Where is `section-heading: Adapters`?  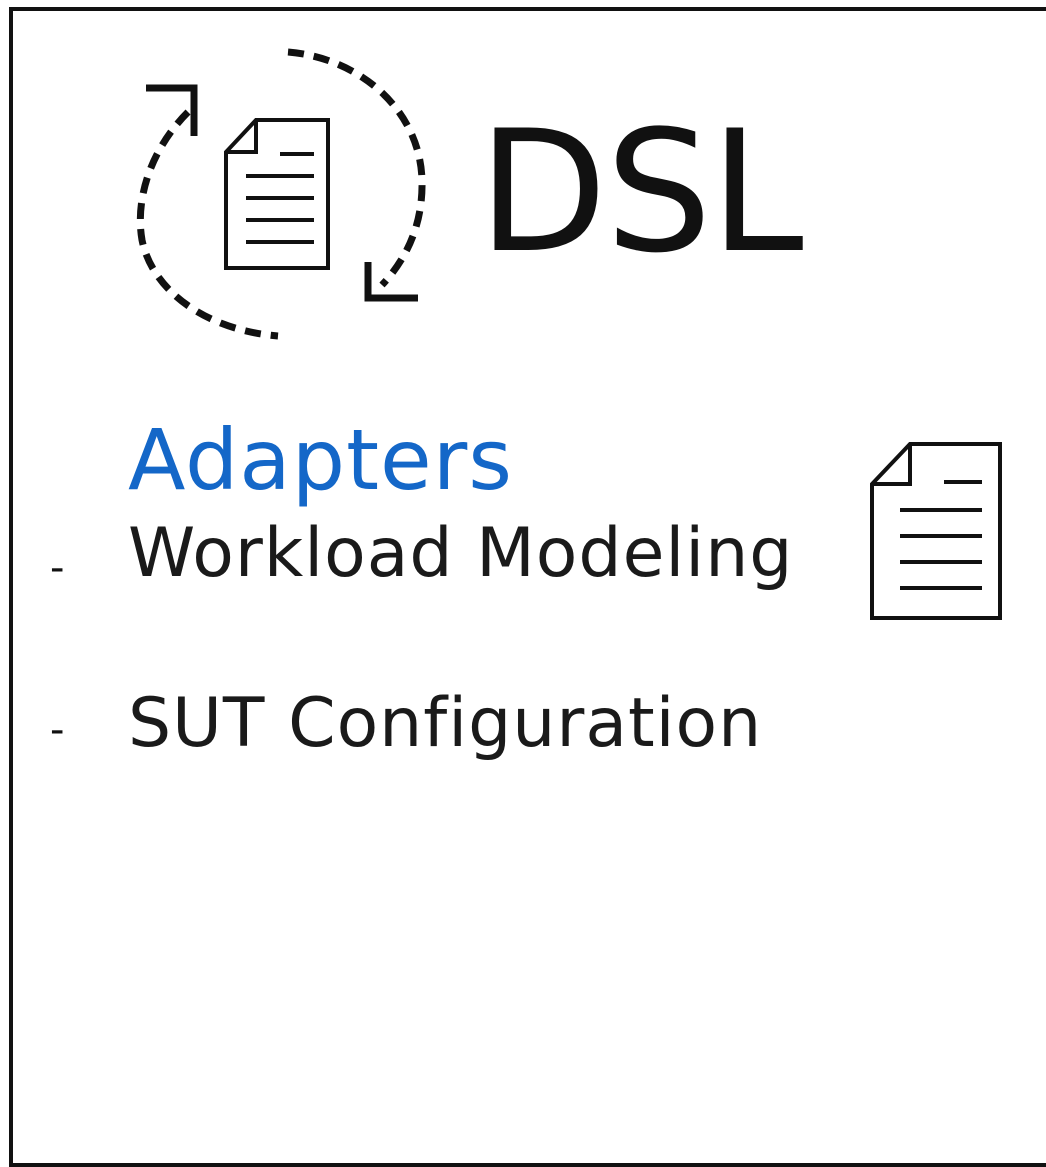
section-heading: Adapters is located at coordinates (321, 460).